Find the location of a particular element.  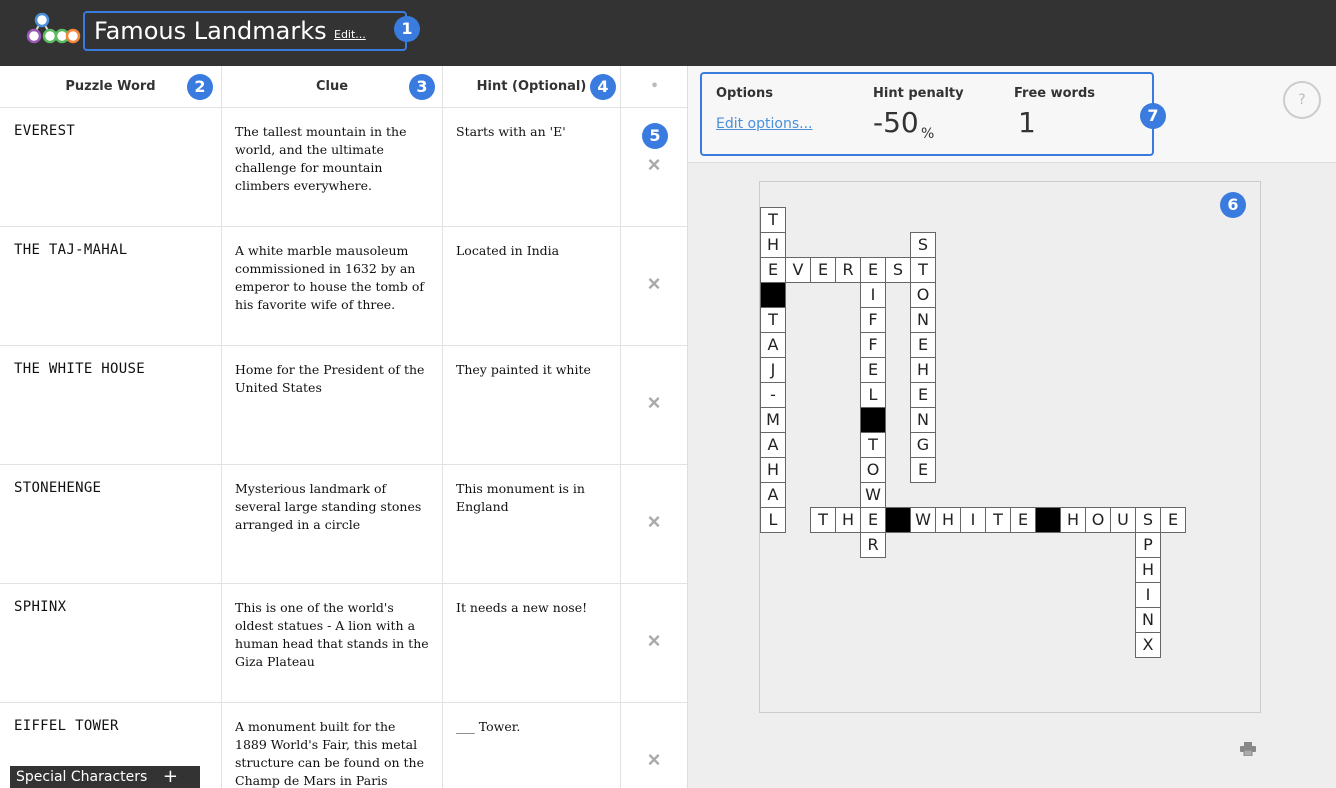

callout-badge-2: 2 is located at coordinates (200, 87).